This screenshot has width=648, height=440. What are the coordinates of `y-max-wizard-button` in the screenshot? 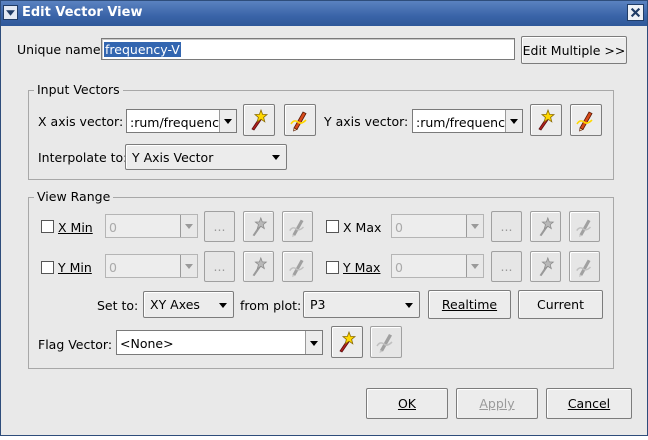 It's located at (545, 266).